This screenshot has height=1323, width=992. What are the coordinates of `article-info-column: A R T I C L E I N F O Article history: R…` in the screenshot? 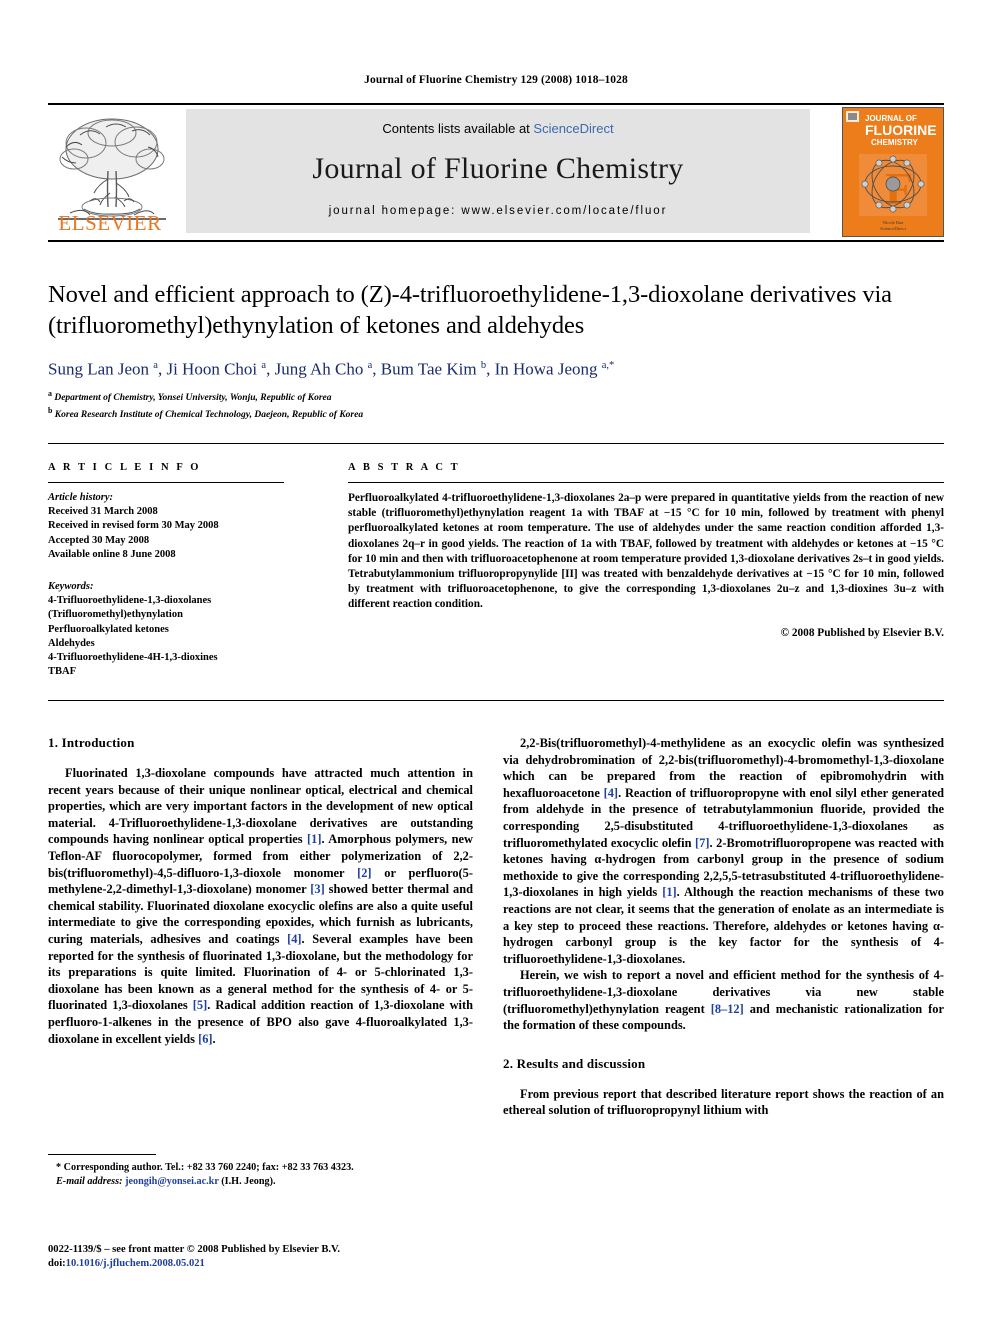 It's located at (166, 570).